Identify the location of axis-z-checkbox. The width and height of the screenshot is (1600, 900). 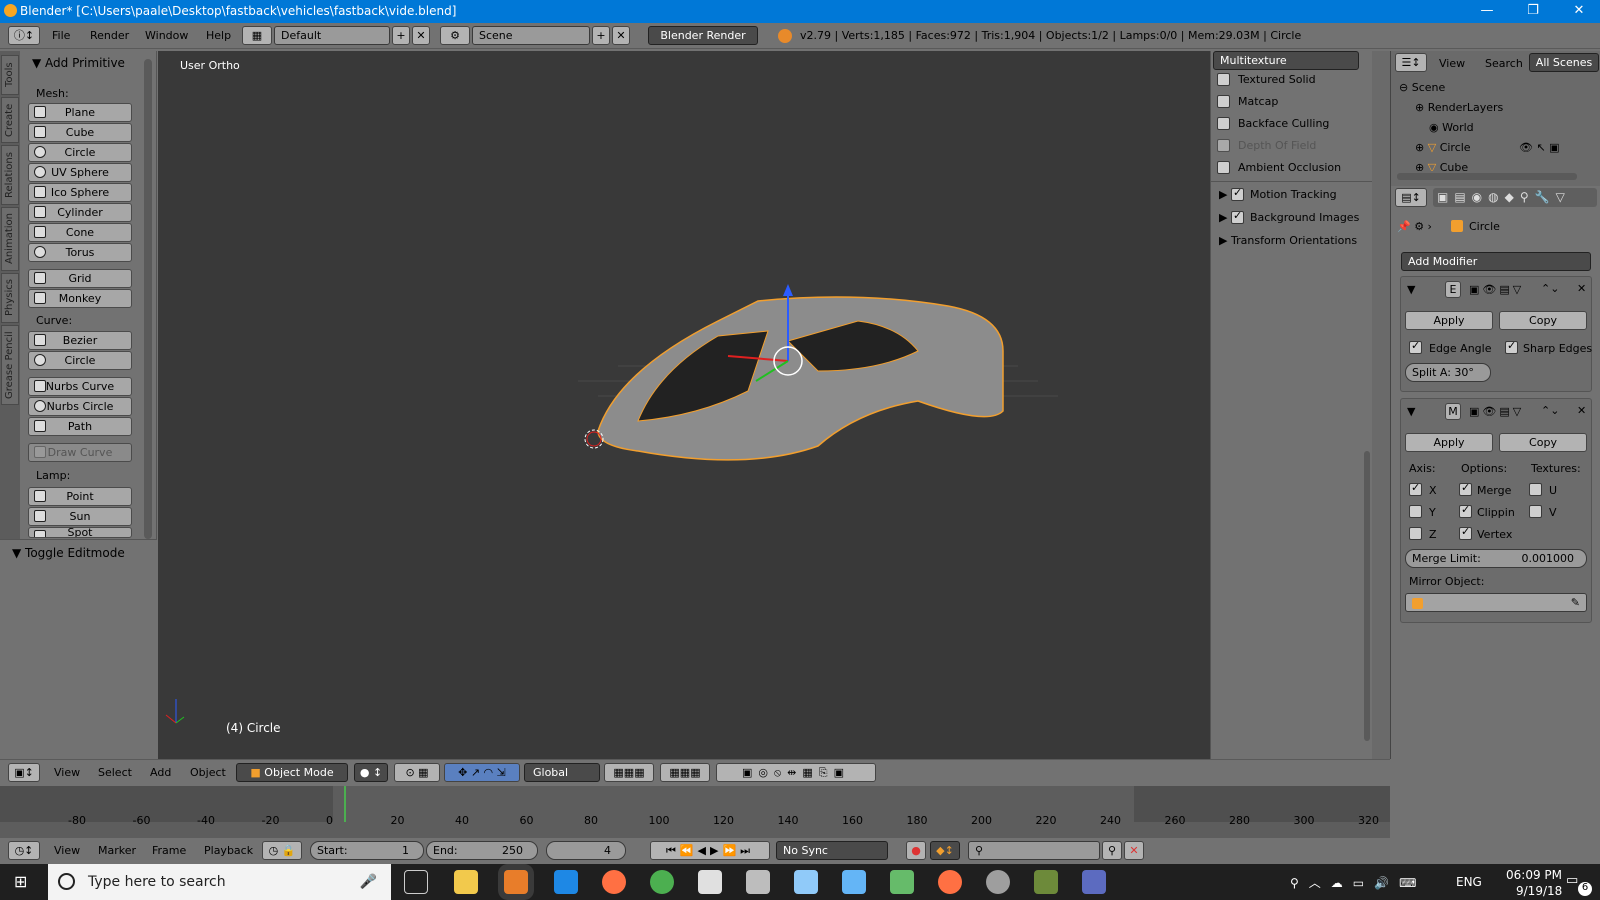
(1415, 533).